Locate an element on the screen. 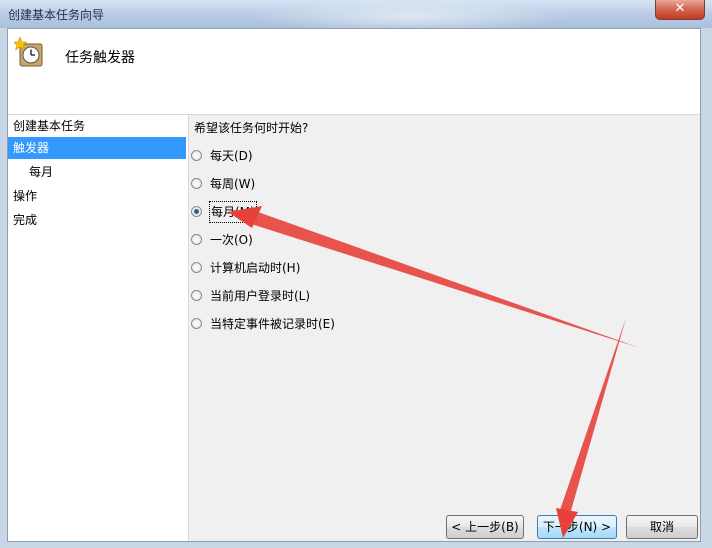 The image size is (712, 548). step-create-basic-task: 创建基本任务 is located at coordinates (49, 126).